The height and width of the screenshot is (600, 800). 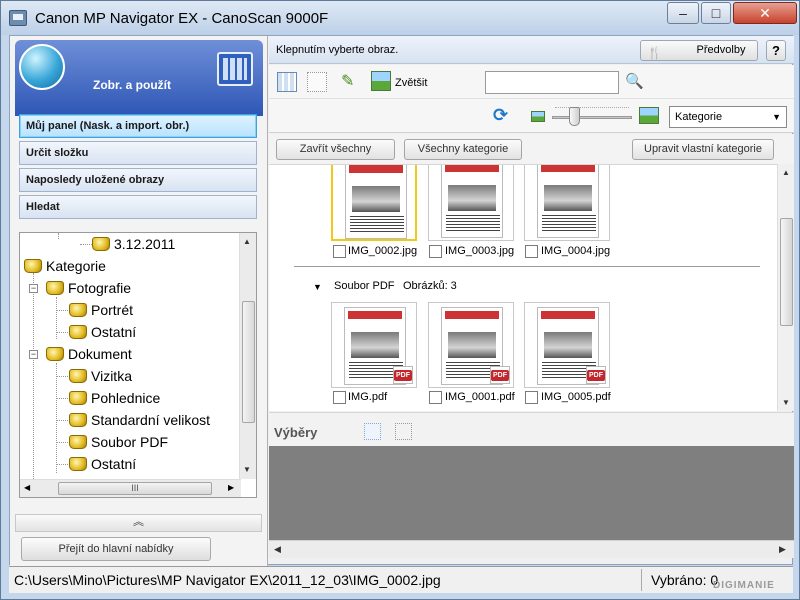 I want to click on tree-node-portret: Portrét, so click(x=101, y=310).